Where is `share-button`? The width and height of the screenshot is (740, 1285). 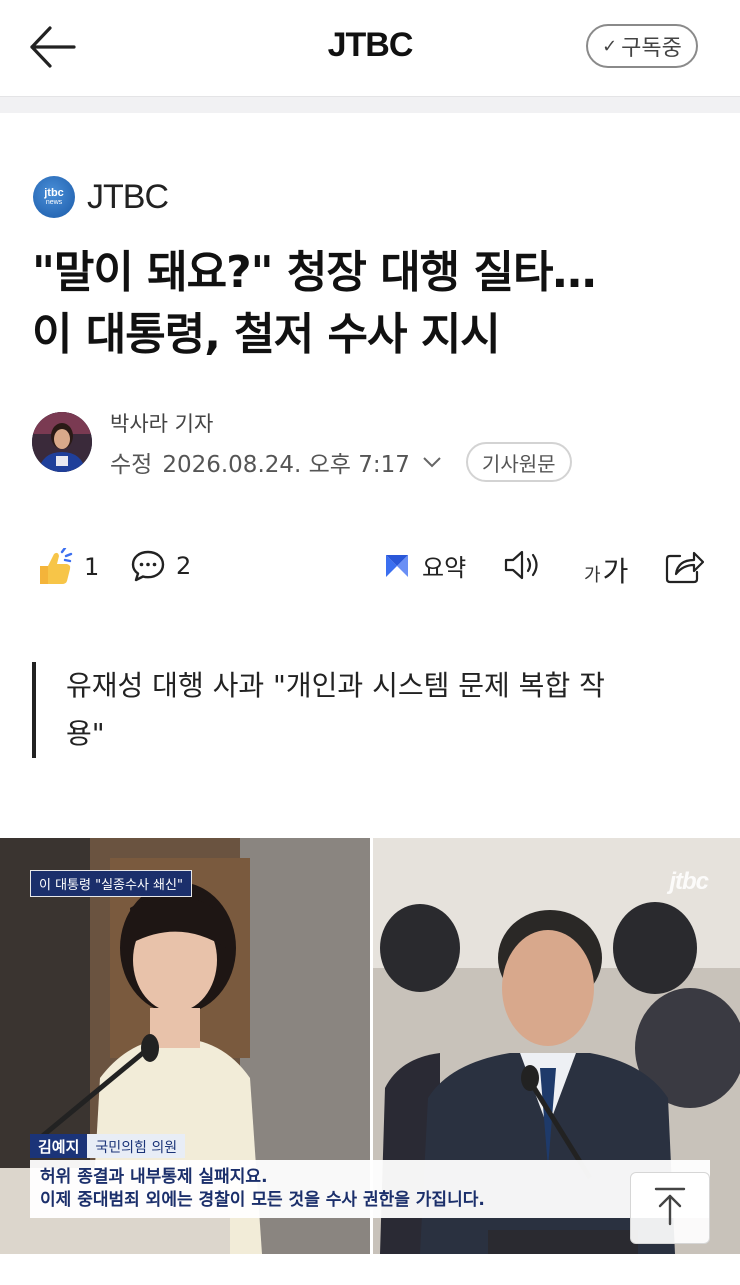 share-button is located at coordinates (684, 566).